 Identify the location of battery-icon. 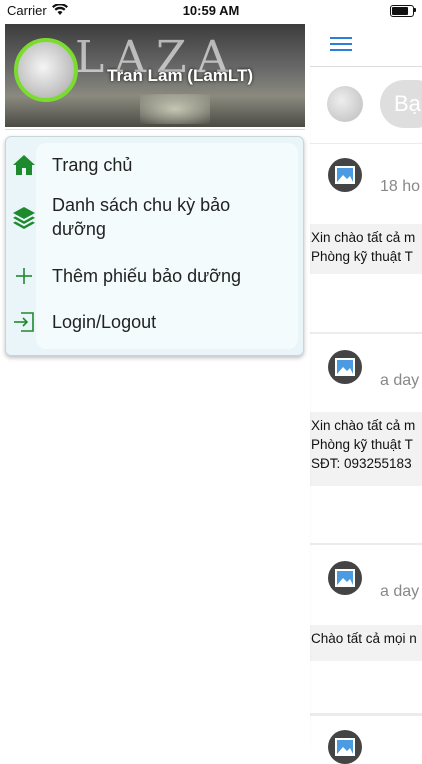
(402, 11).